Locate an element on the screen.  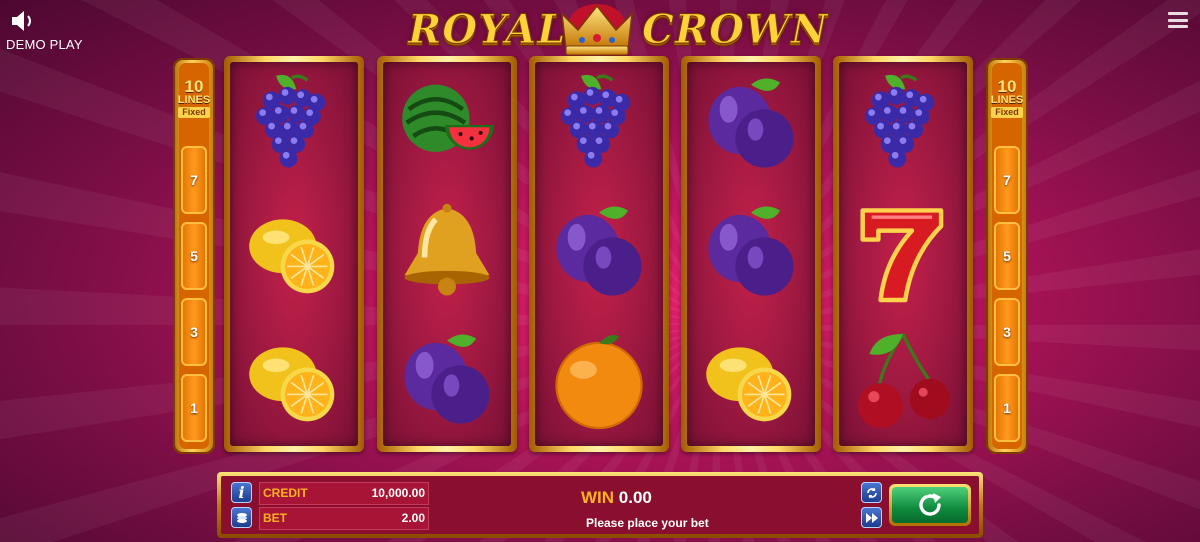
win-label: WIN is located at coordinates (598, 497).